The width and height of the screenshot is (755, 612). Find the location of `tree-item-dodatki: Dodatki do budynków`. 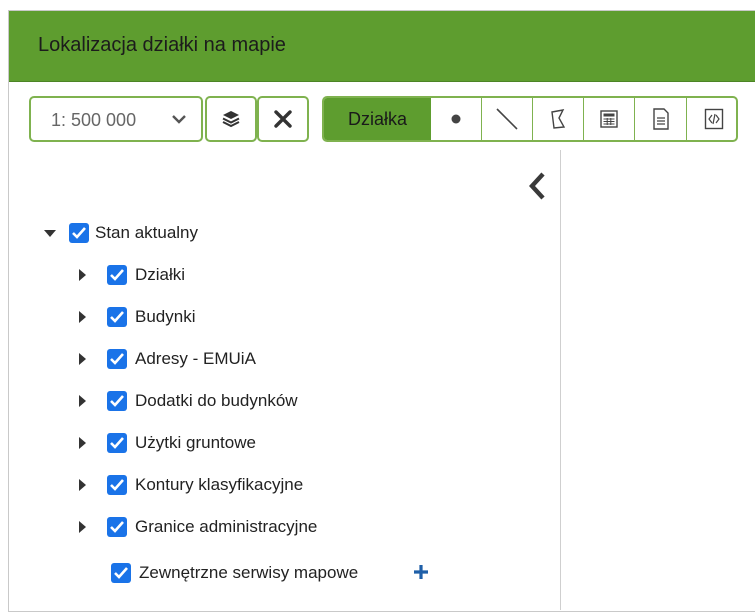

tree-item-dodatki: Dodatki do budynków is located at coordinates (277, 402).